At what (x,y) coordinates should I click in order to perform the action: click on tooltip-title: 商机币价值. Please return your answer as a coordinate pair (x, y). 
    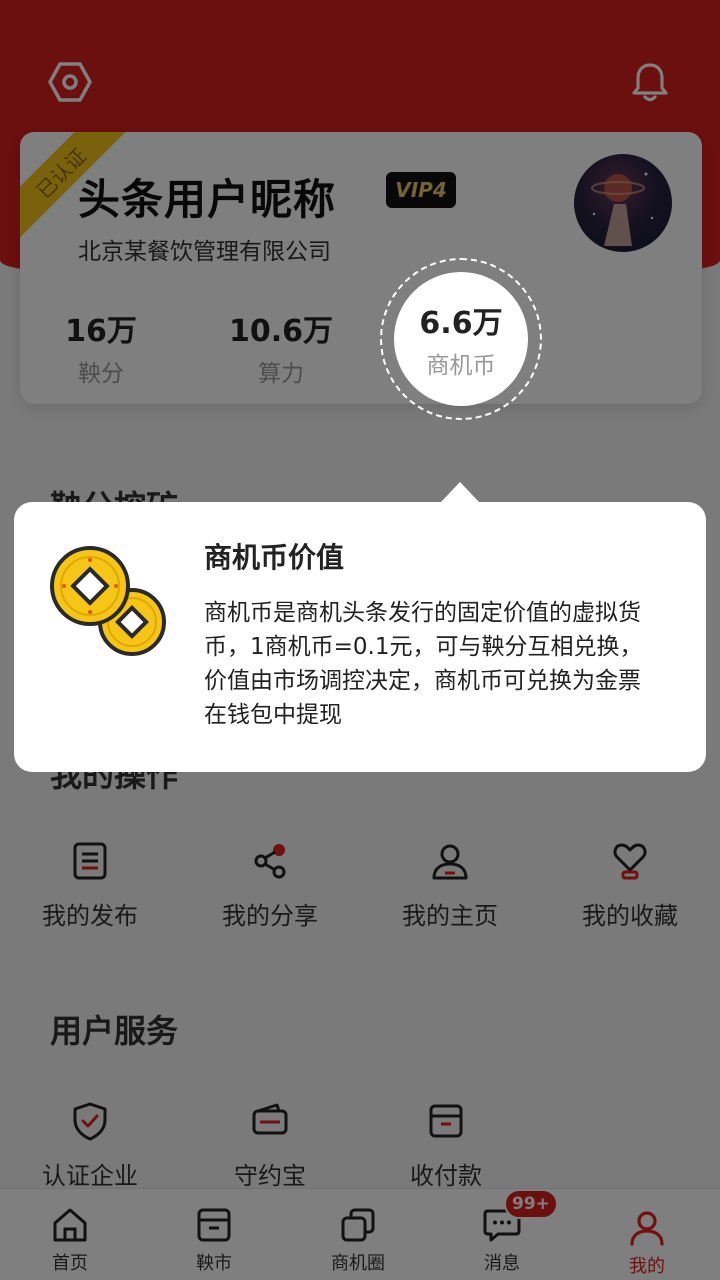
    Looking at the image, I should click on (274, 557).